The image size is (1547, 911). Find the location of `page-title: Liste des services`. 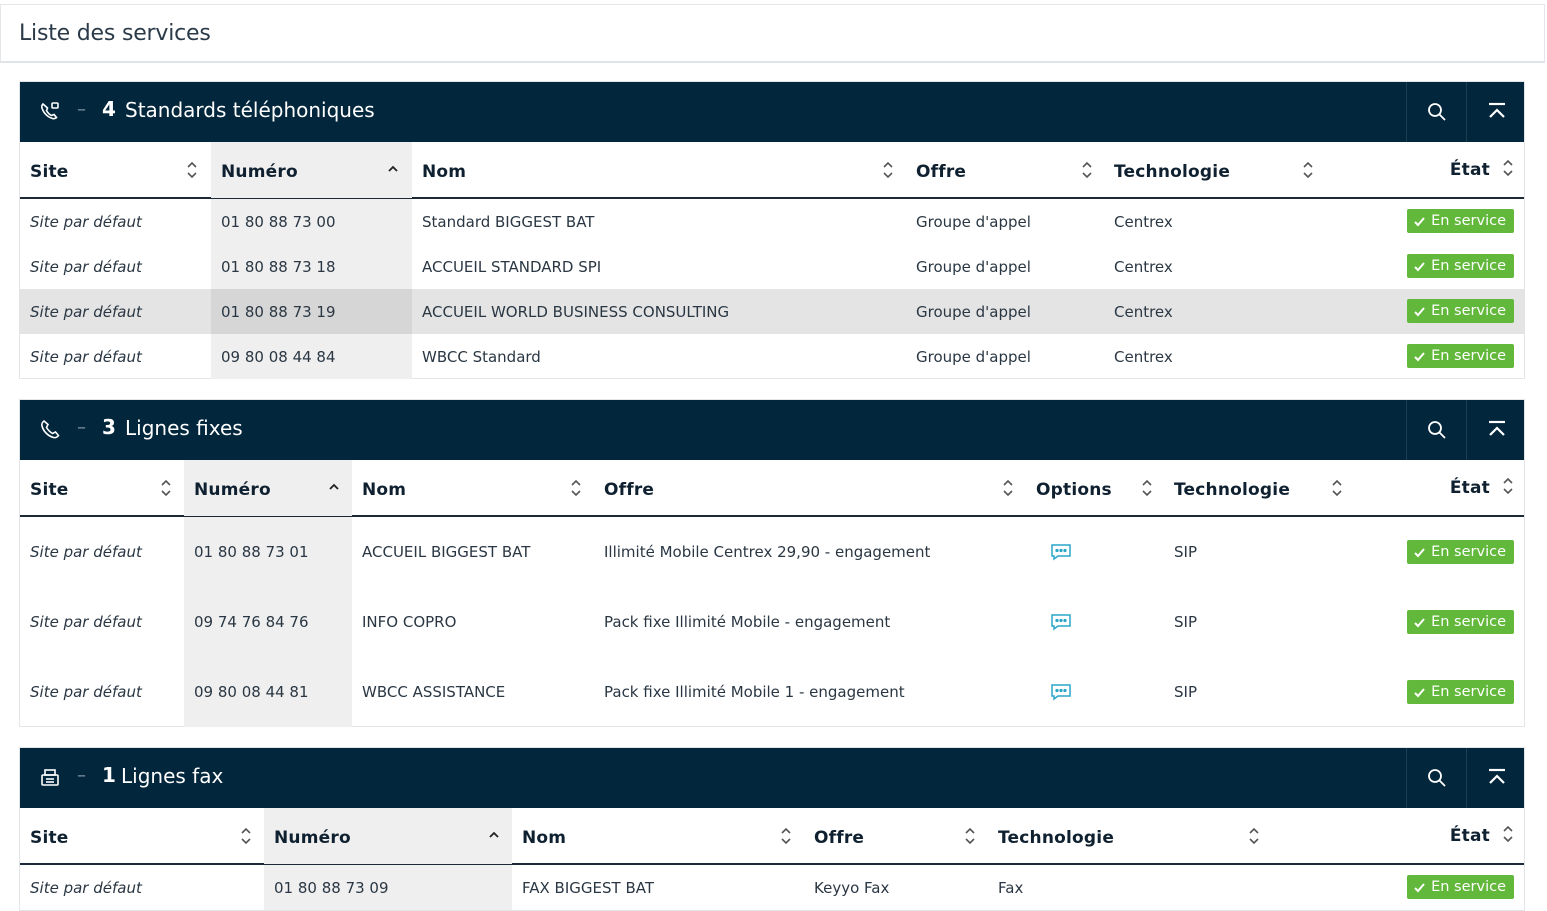

page-title: Liste des services is located at coordinates (115, 33).